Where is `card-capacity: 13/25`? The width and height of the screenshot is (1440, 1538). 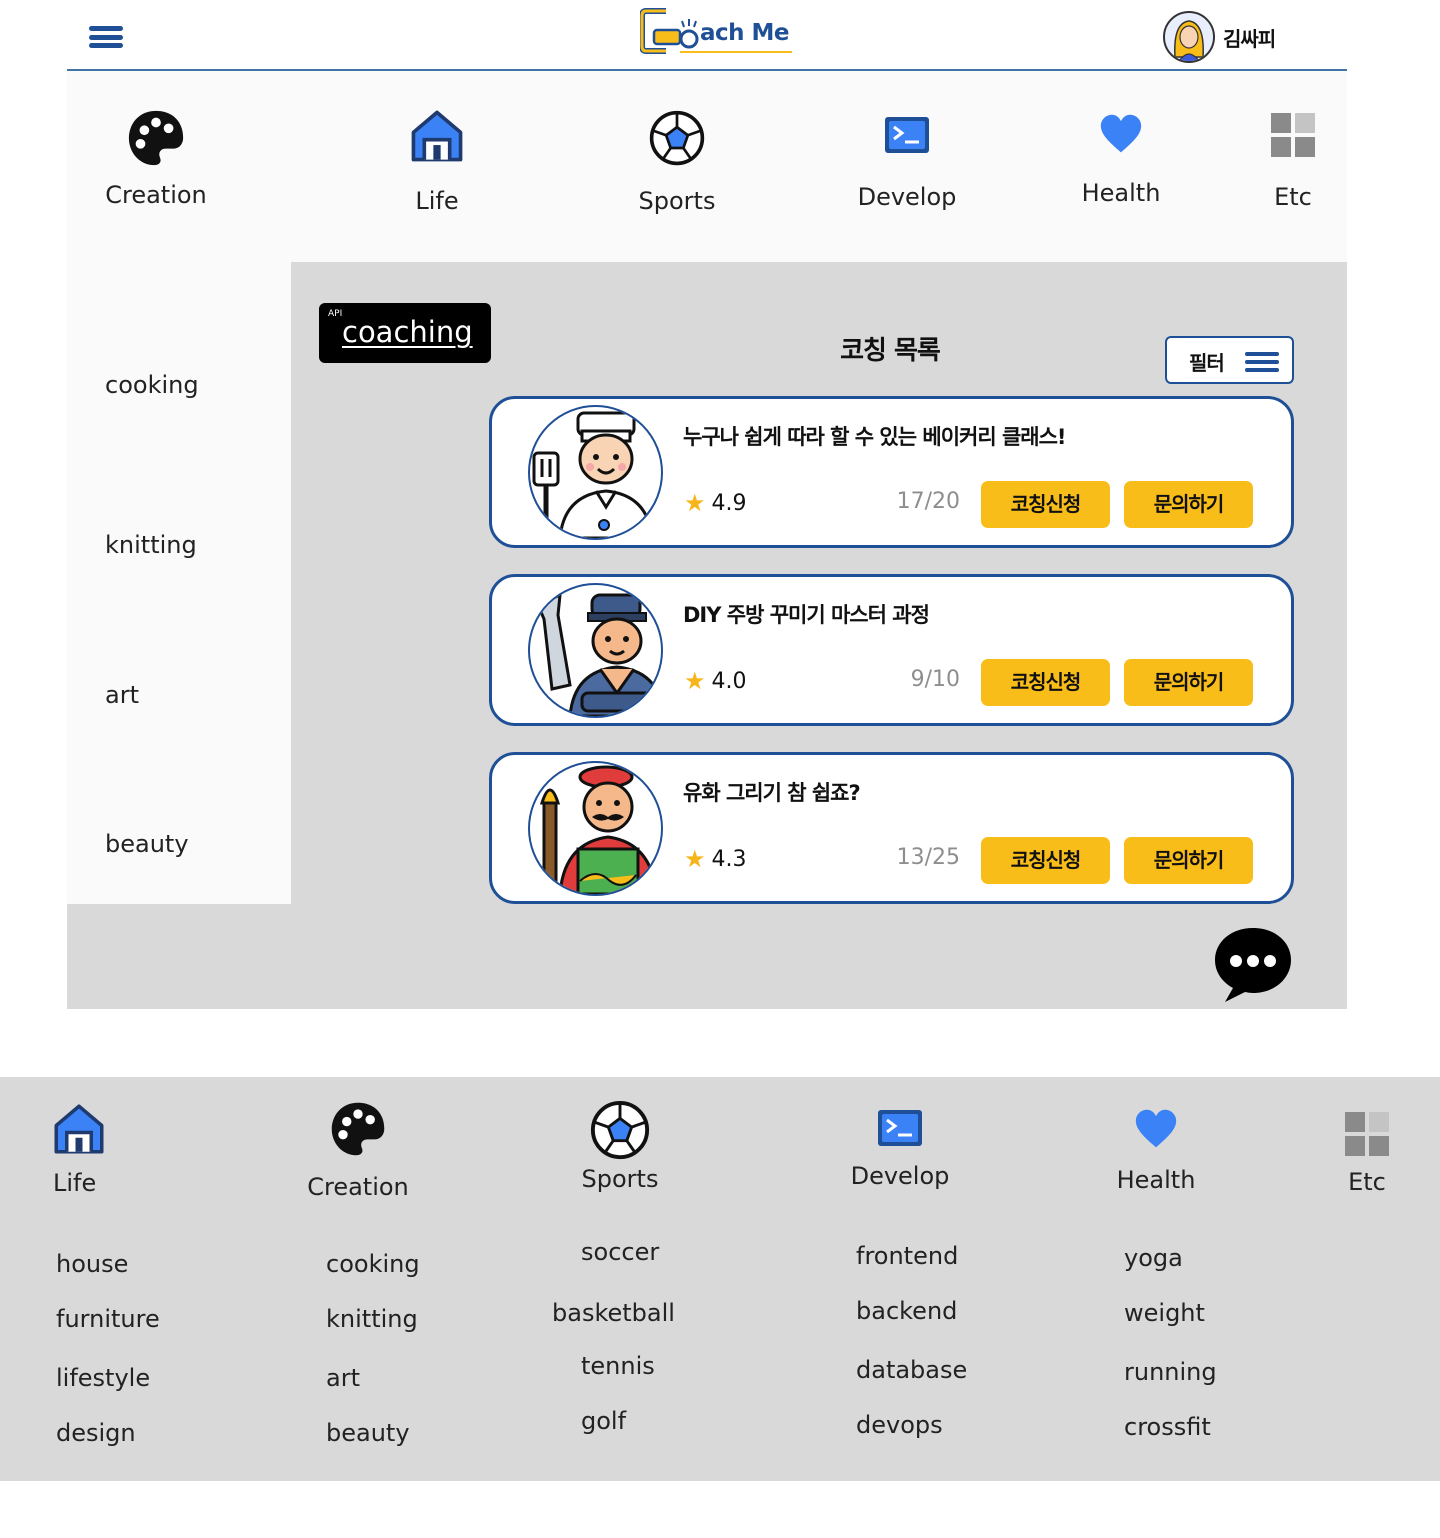 card-capacity: 13/25 is located at coordinates (928, 857).